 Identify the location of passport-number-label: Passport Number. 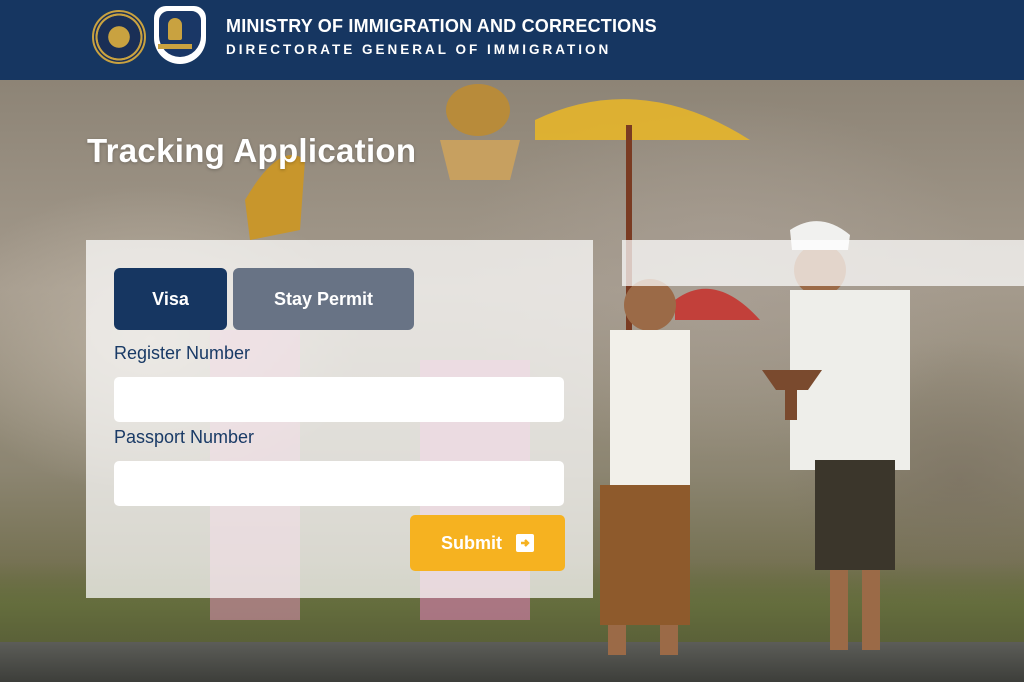
(184, 437).